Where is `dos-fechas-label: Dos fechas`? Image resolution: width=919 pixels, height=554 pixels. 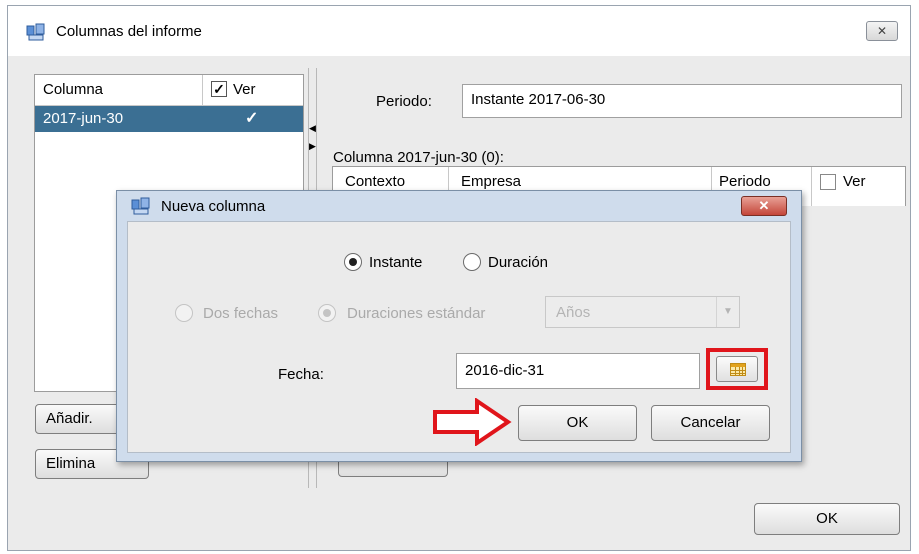 dos-fechas-label: Dos fechas is located at coordinates (241, 313).